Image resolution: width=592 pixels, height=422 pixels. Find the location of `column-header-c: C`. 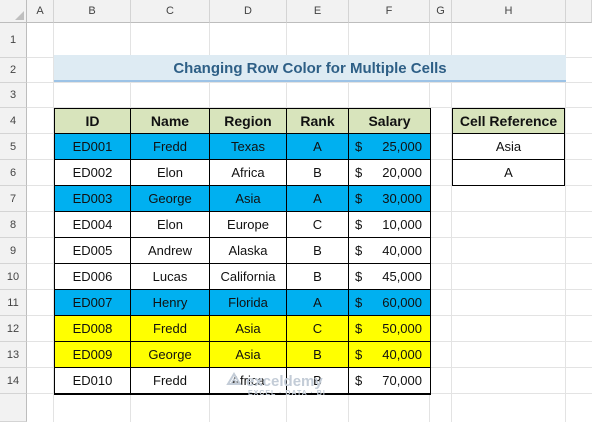

column-header-c: C is located at coordinates (170, 11).